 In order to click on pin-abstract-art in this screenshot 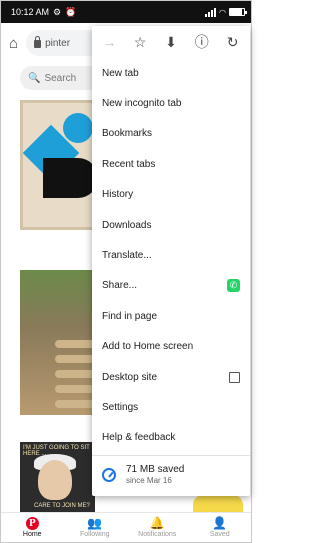, I will do `click(57, 165)`.